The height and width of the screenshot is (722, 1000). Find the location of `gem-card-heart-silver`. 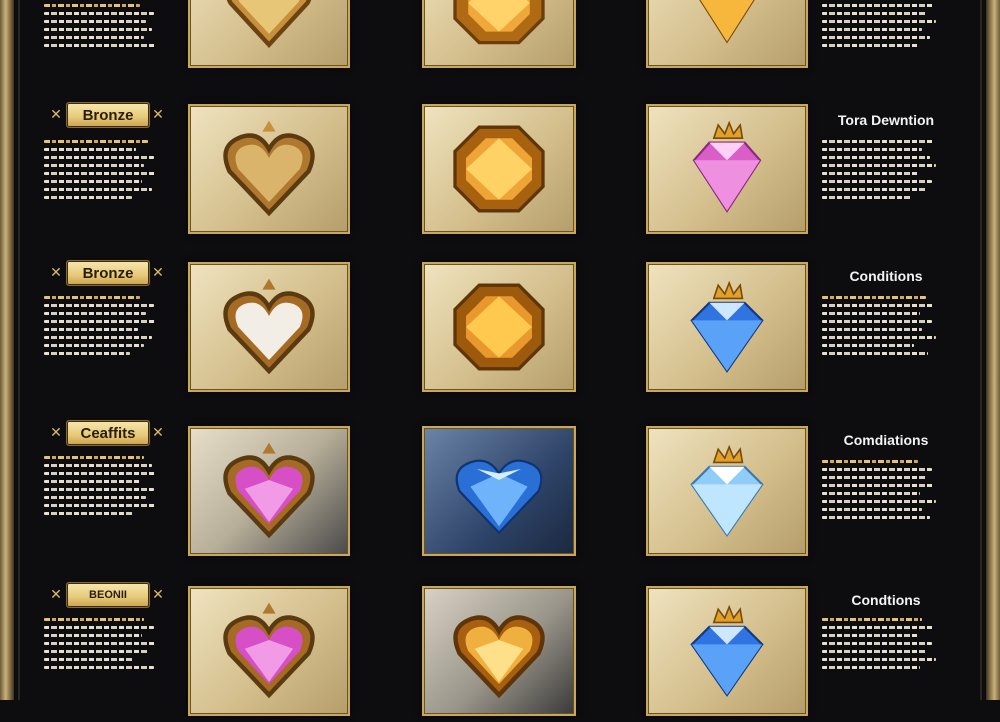

gem-card-heart-silver is located at coordinates (269, 327).